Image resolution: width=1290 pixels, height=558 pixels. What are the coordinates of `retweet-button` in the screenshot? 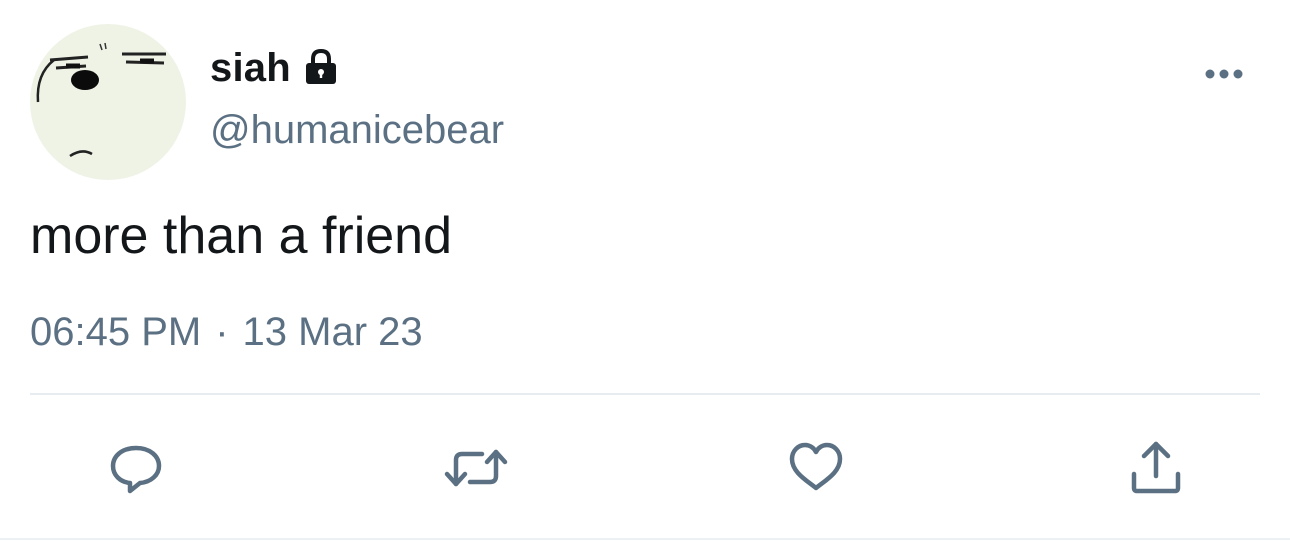 It's located at (476, 468).